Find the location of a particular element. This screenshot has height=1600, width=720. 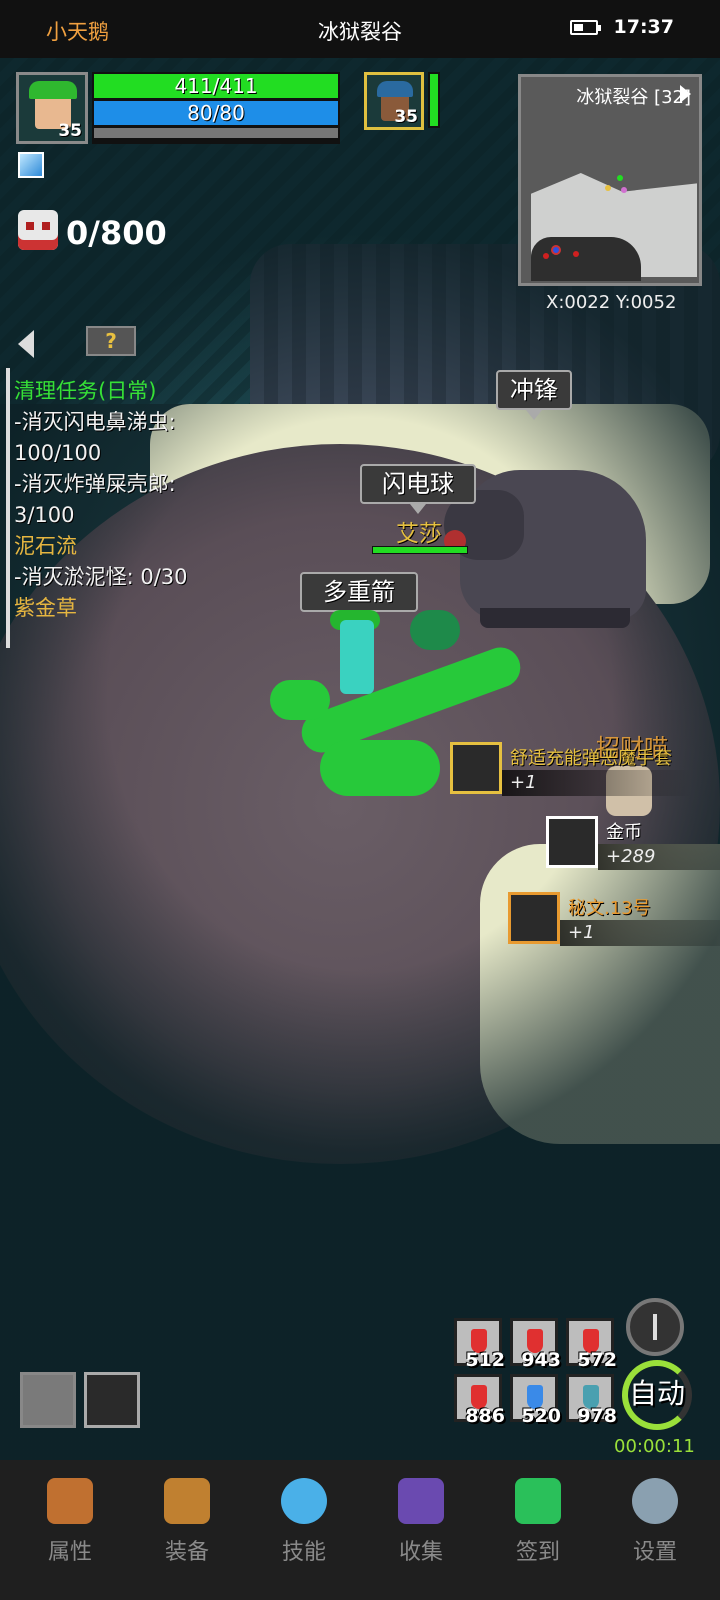

nav-item-helmet: 属性 is located at coordinates (70, 1522).